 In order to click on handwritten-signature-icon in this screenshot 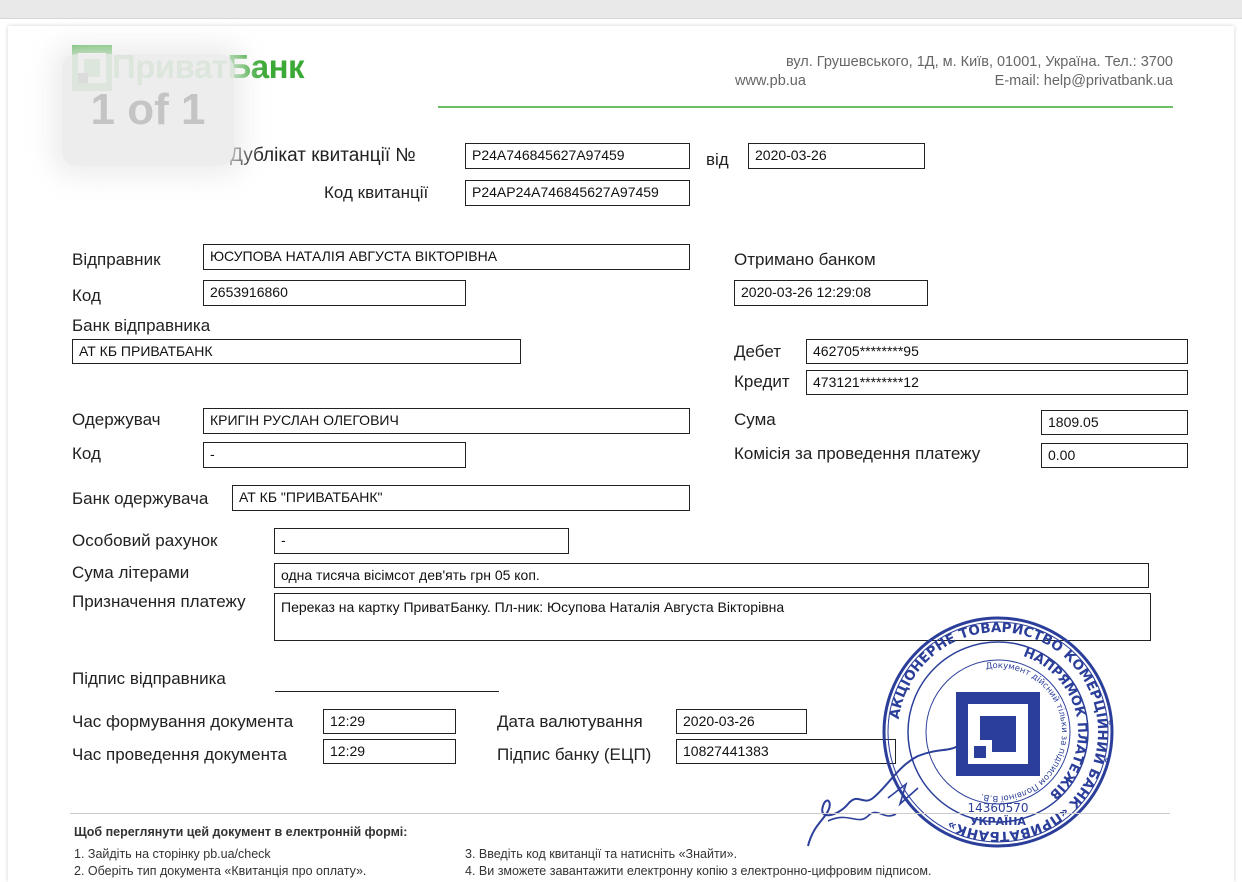, I will do `click(883, 796)`.